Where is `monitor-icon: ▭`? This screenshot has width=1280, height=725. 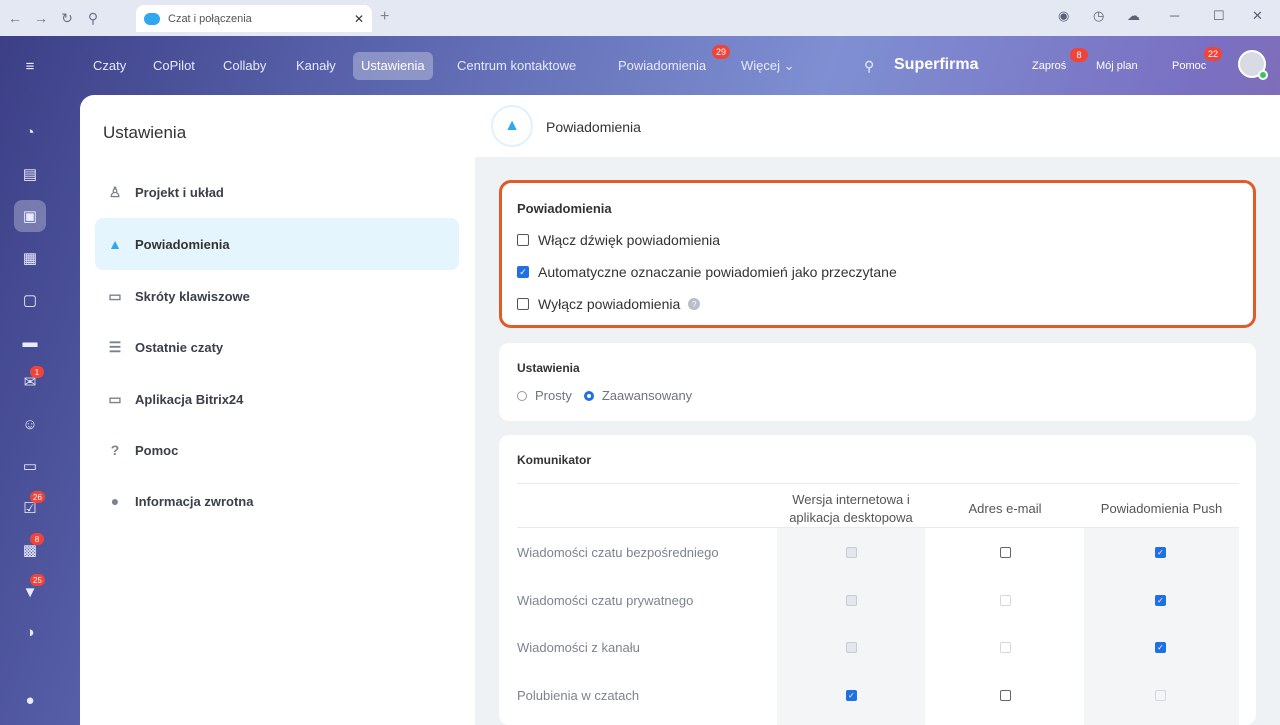 monitor-icon: ▭ is located at coordinates (30, 466).